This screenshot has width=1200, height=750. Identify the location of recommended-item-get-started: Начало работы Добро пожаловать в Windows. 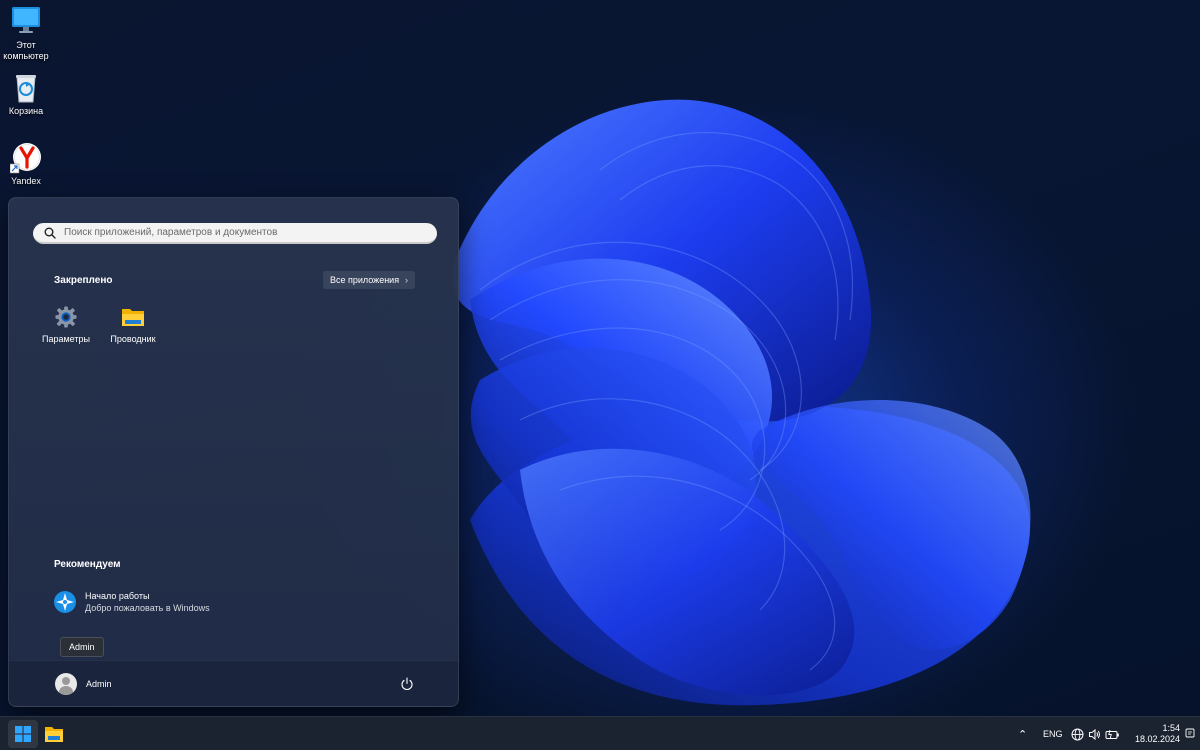
(131, 602).